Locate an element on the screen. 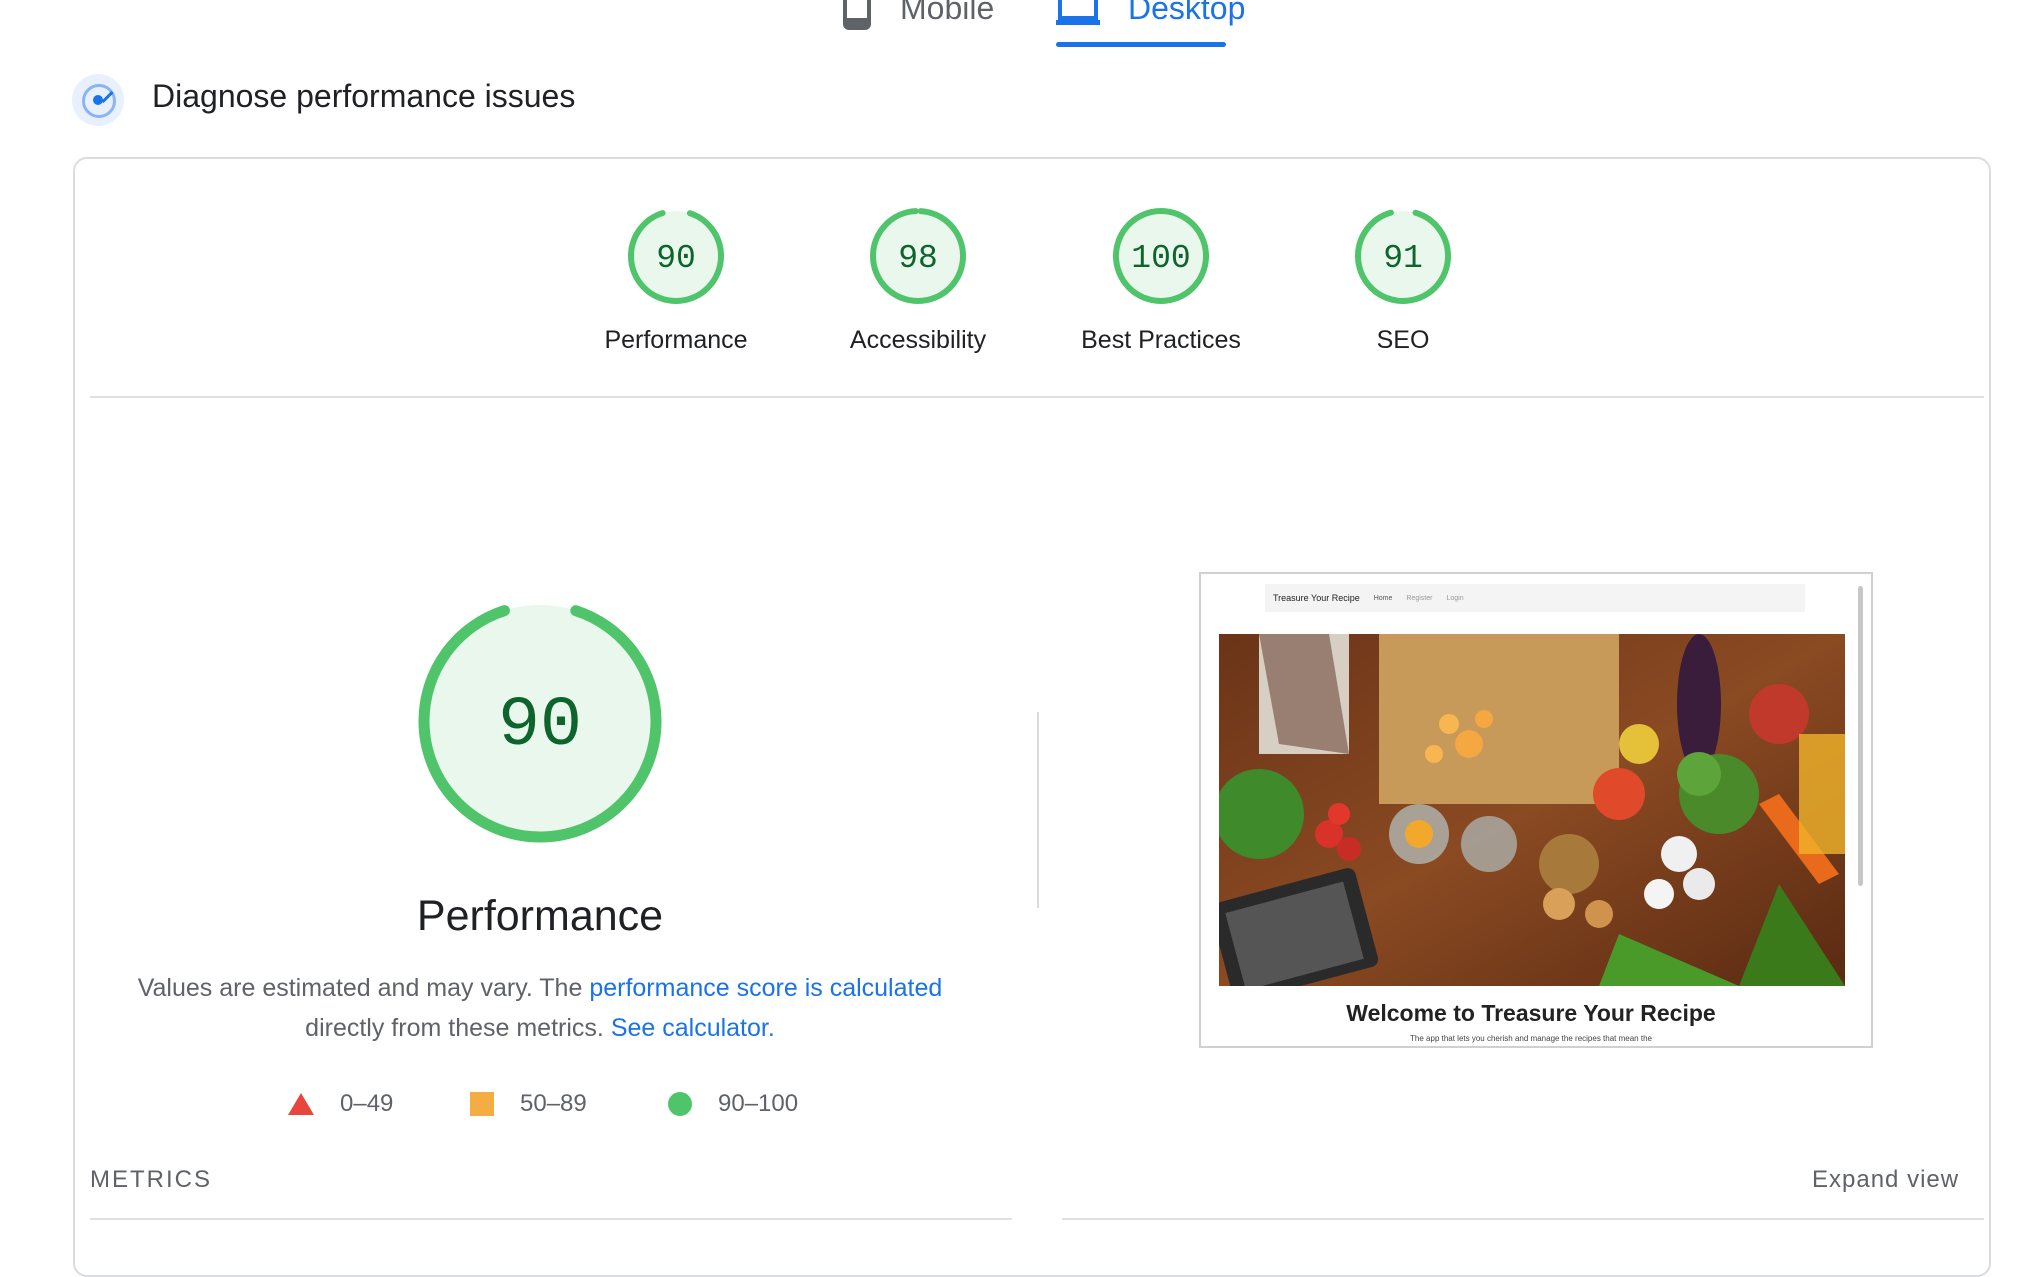  performance-gauge: 90 is located at coordinates (540, 721).